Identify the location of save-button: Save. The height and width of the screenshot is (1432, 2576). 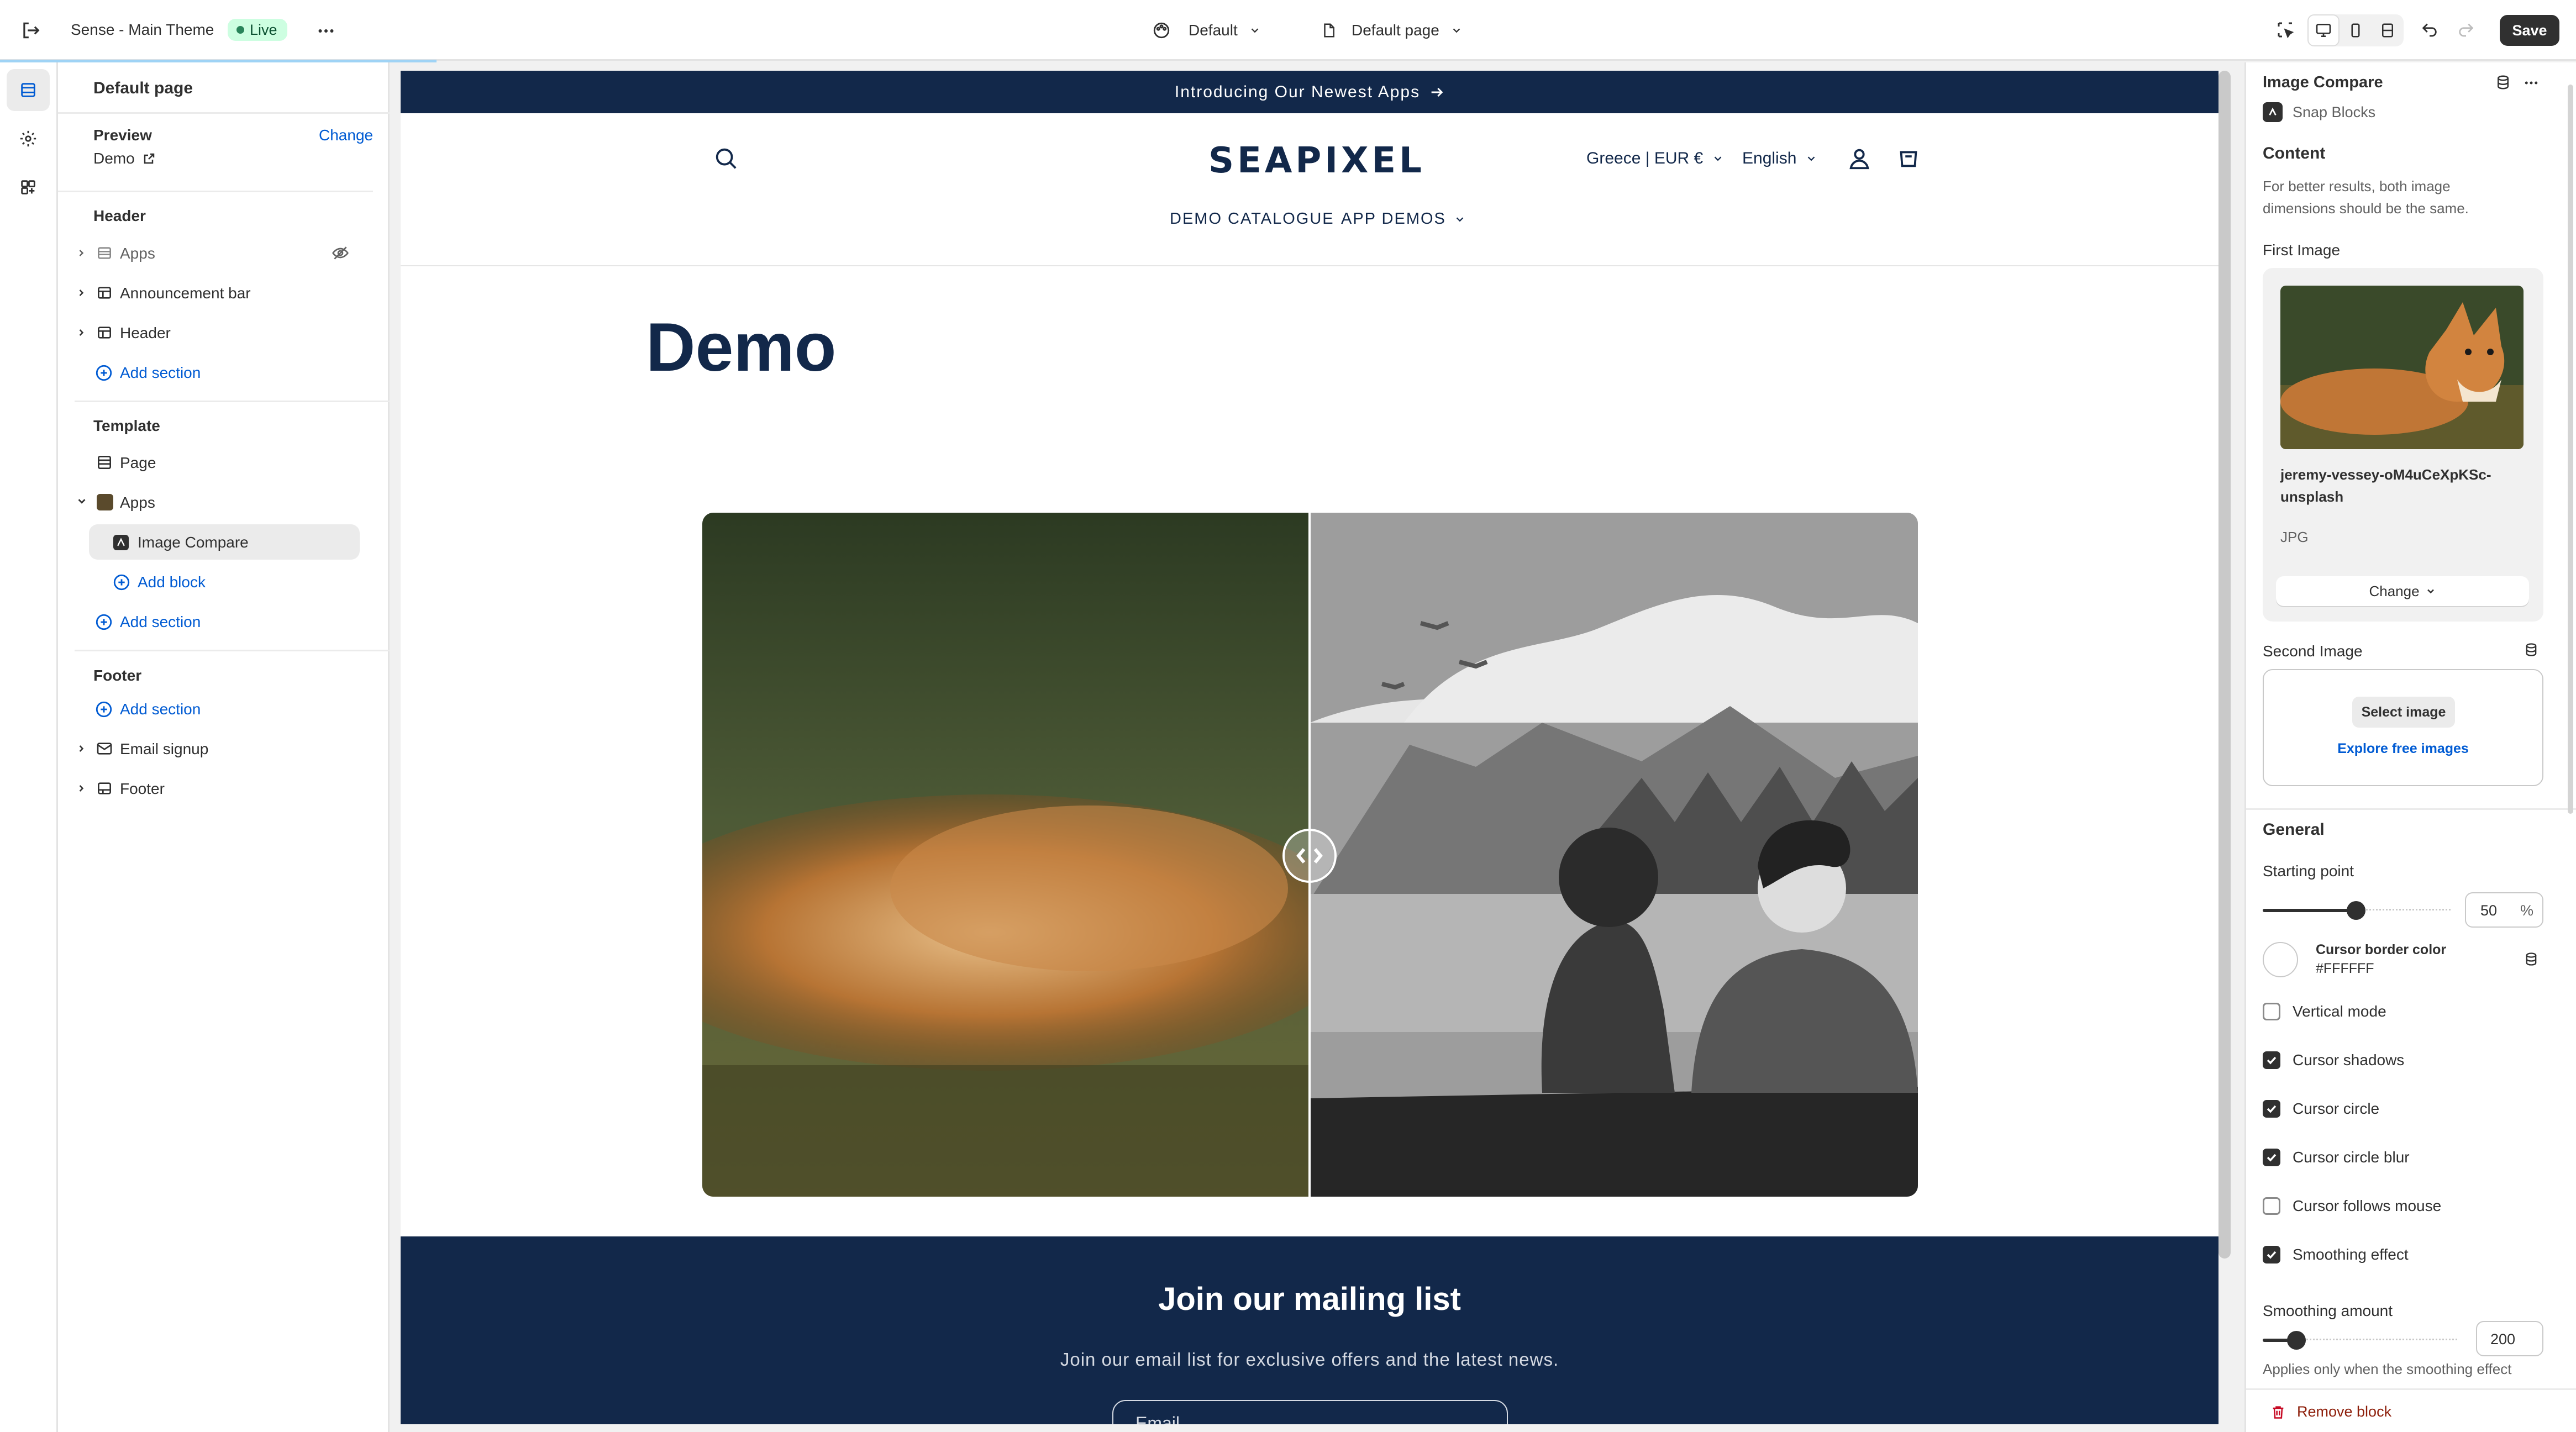
(2529, 31).